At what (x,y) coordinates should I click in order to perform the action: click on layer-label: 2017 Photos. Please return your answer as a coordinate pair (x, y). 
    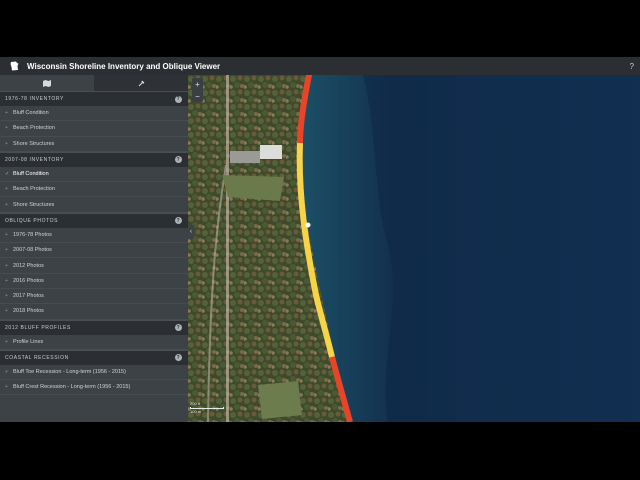
    Looking at the image, I should click on (28, 296).